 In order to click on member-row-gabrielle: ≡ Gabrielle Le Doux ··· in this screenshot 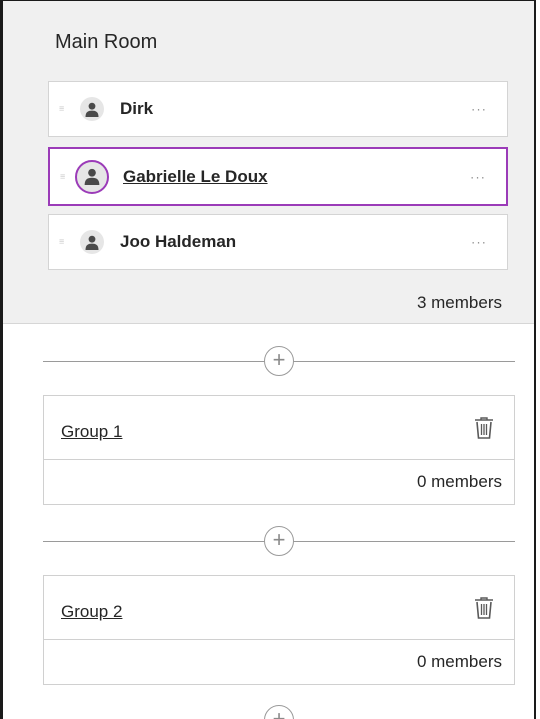, I will do `click(278, 176)`.